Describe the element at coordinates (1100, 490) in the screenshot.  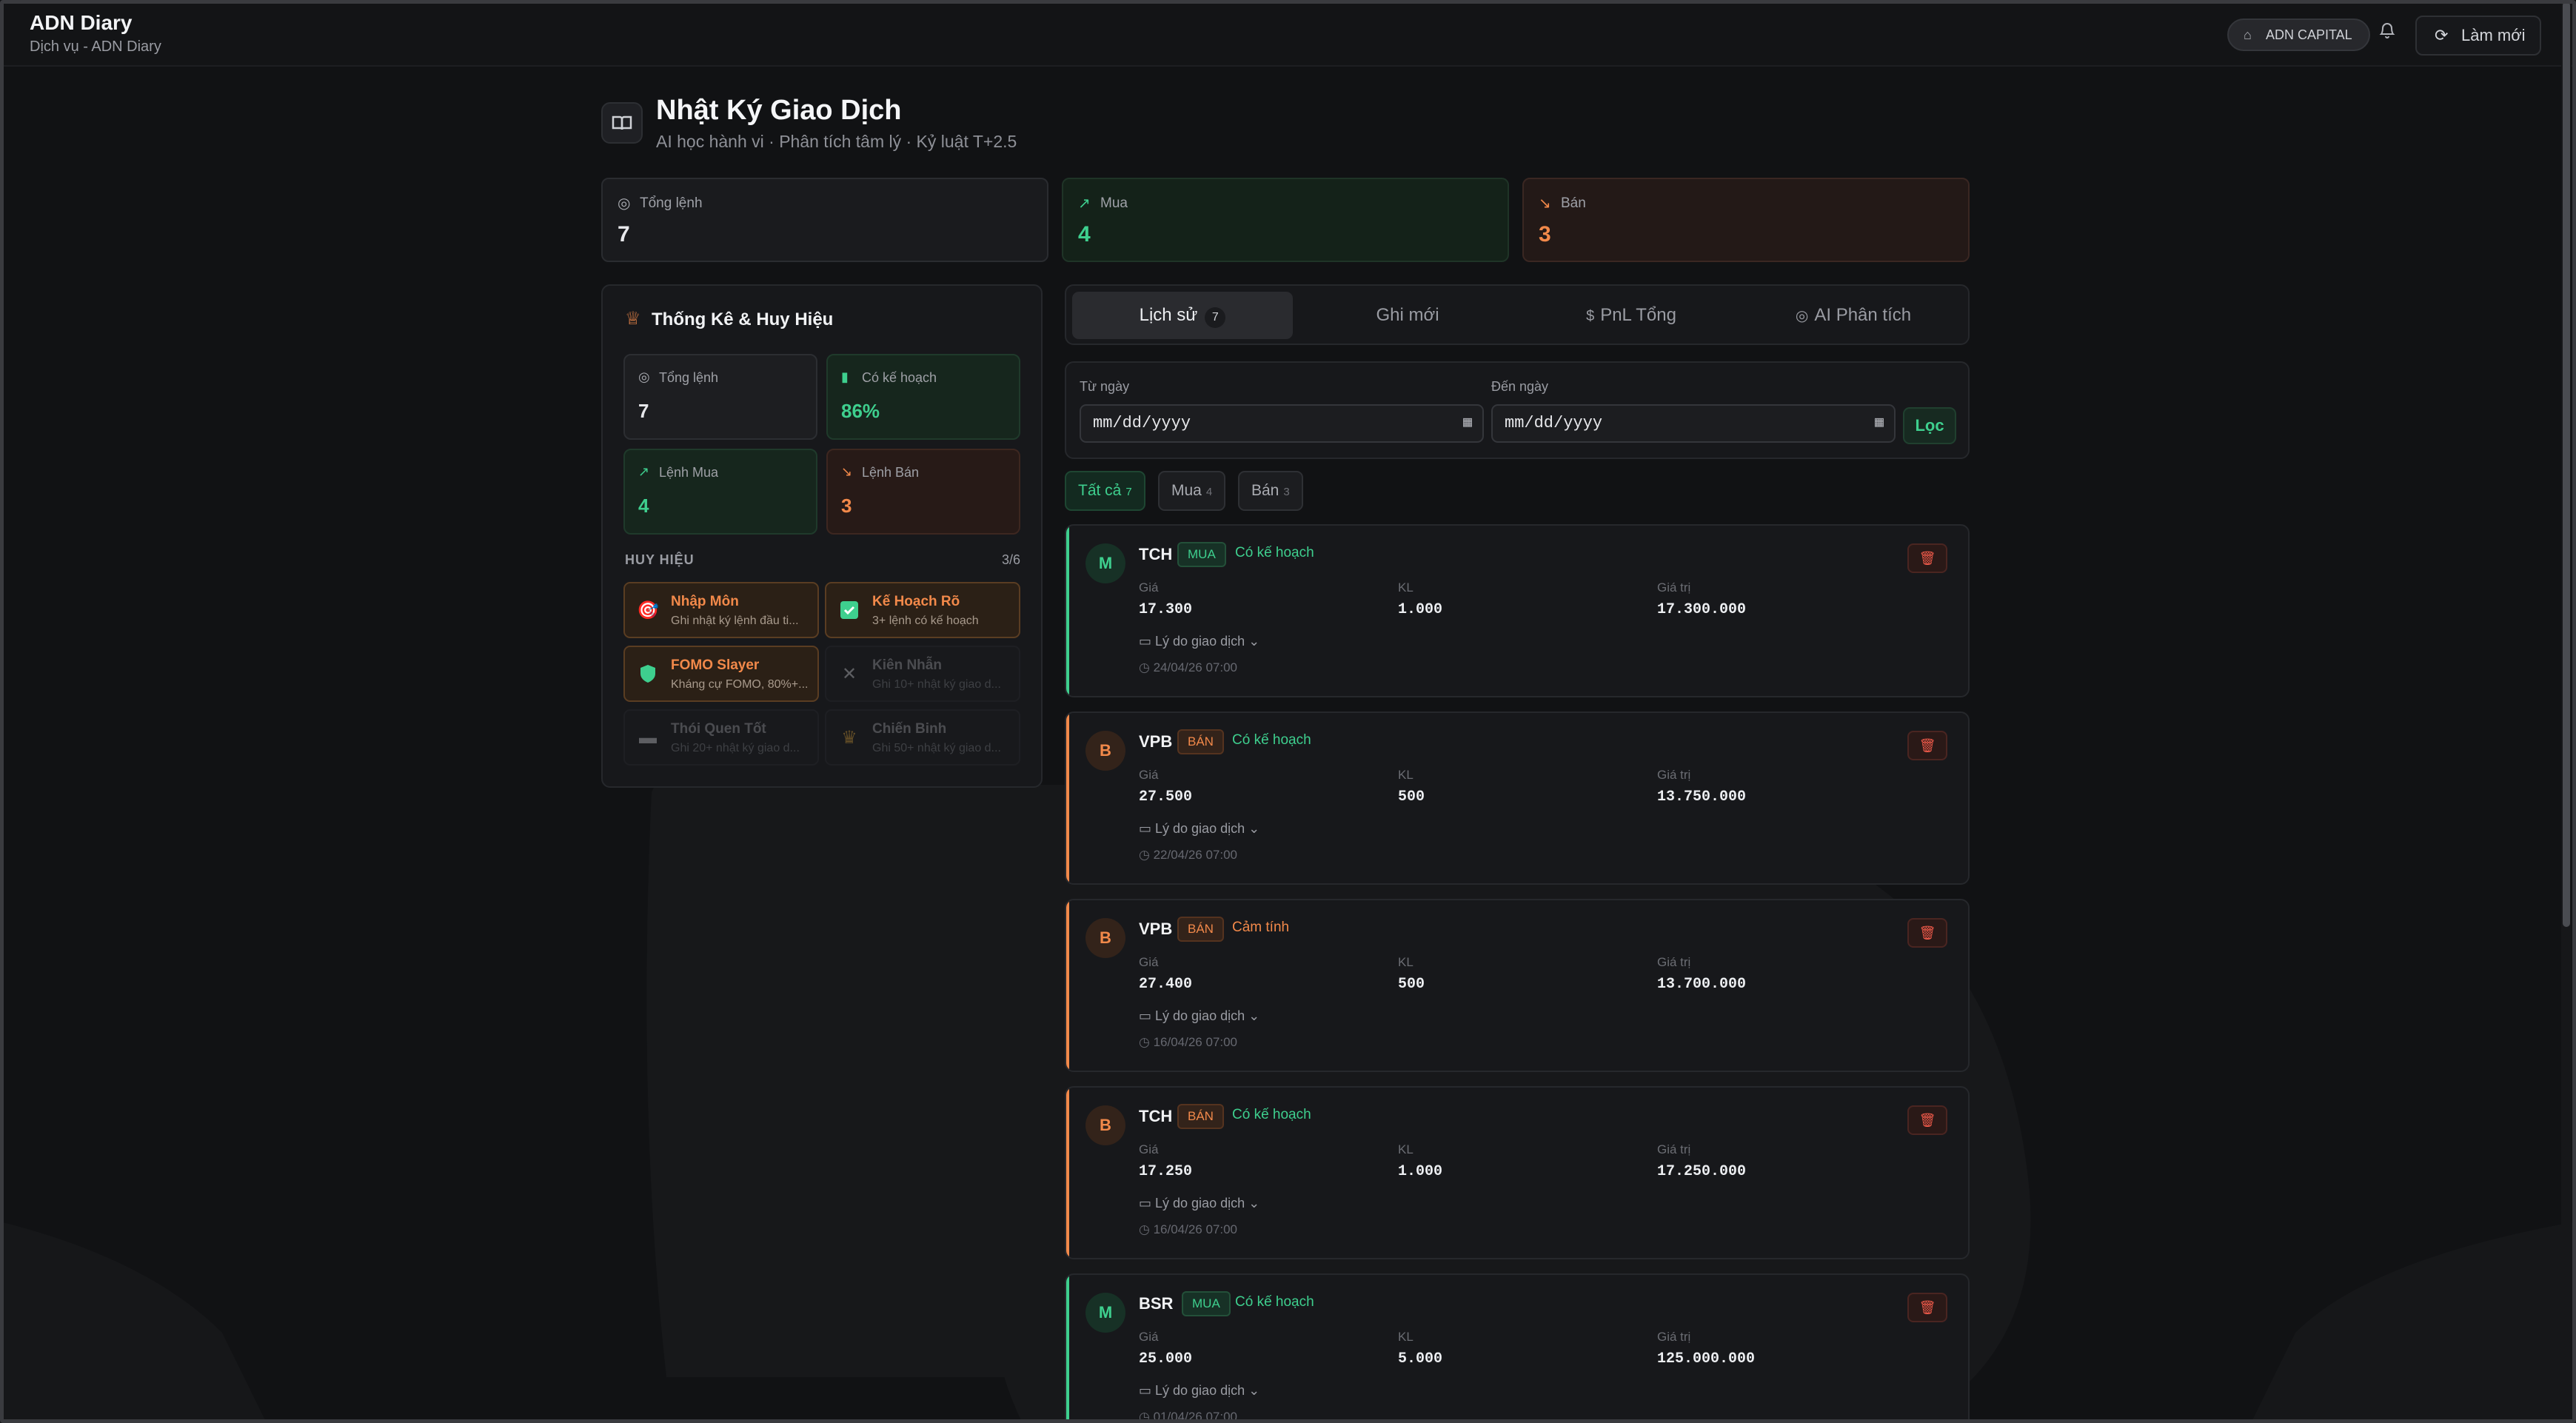
I see `chip-label: Tất cả` at that location.